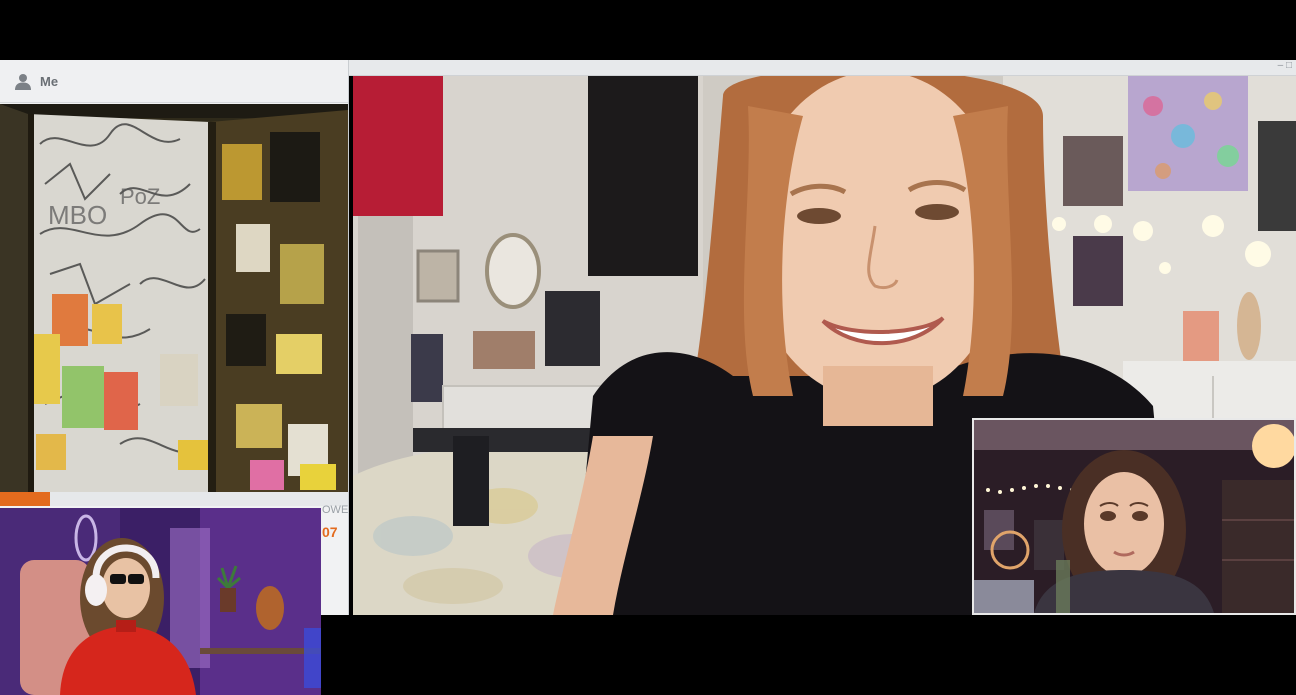 This screenshot has width=1296, height=695. I want to click on pip-video-feed, so click(1134, 516).